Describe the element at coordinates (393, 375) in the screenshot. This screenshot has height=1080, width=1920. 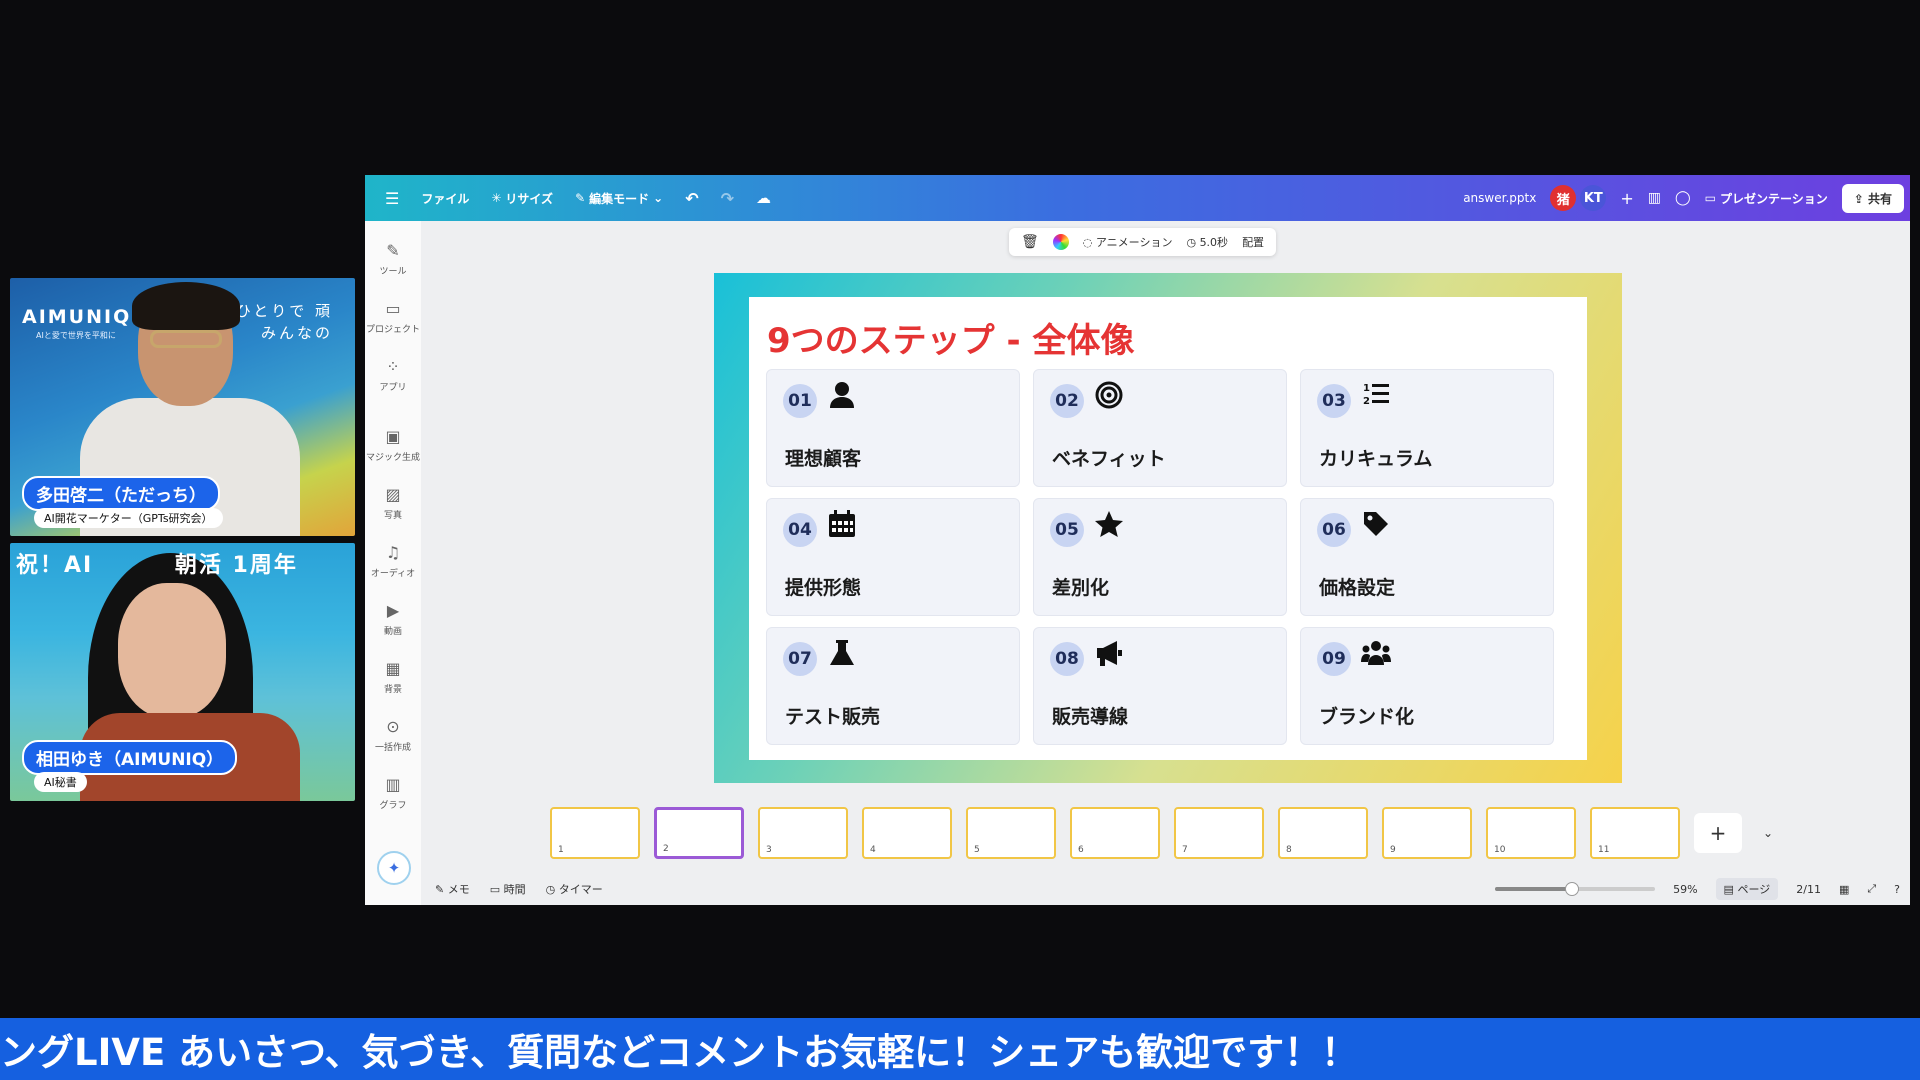
I see `sidebar-item-apps: ⁘ アプリ` at that location.